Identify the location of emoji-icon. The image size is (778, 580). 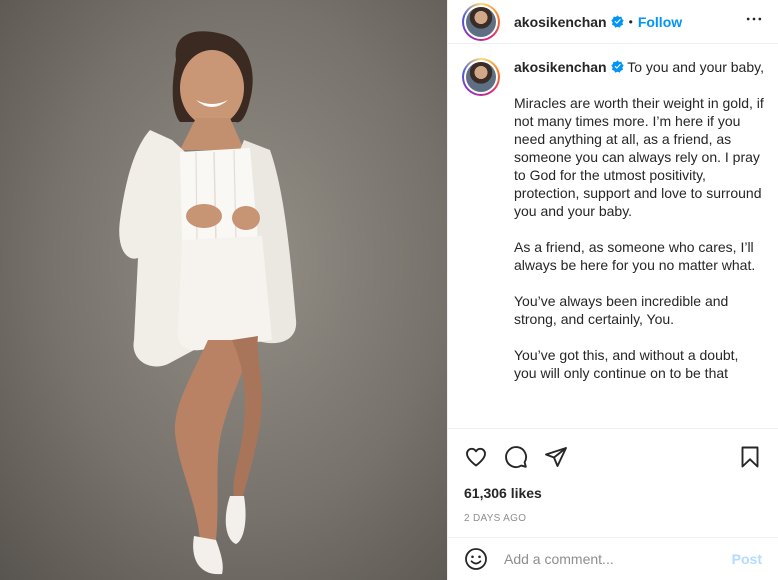
(476, 559).